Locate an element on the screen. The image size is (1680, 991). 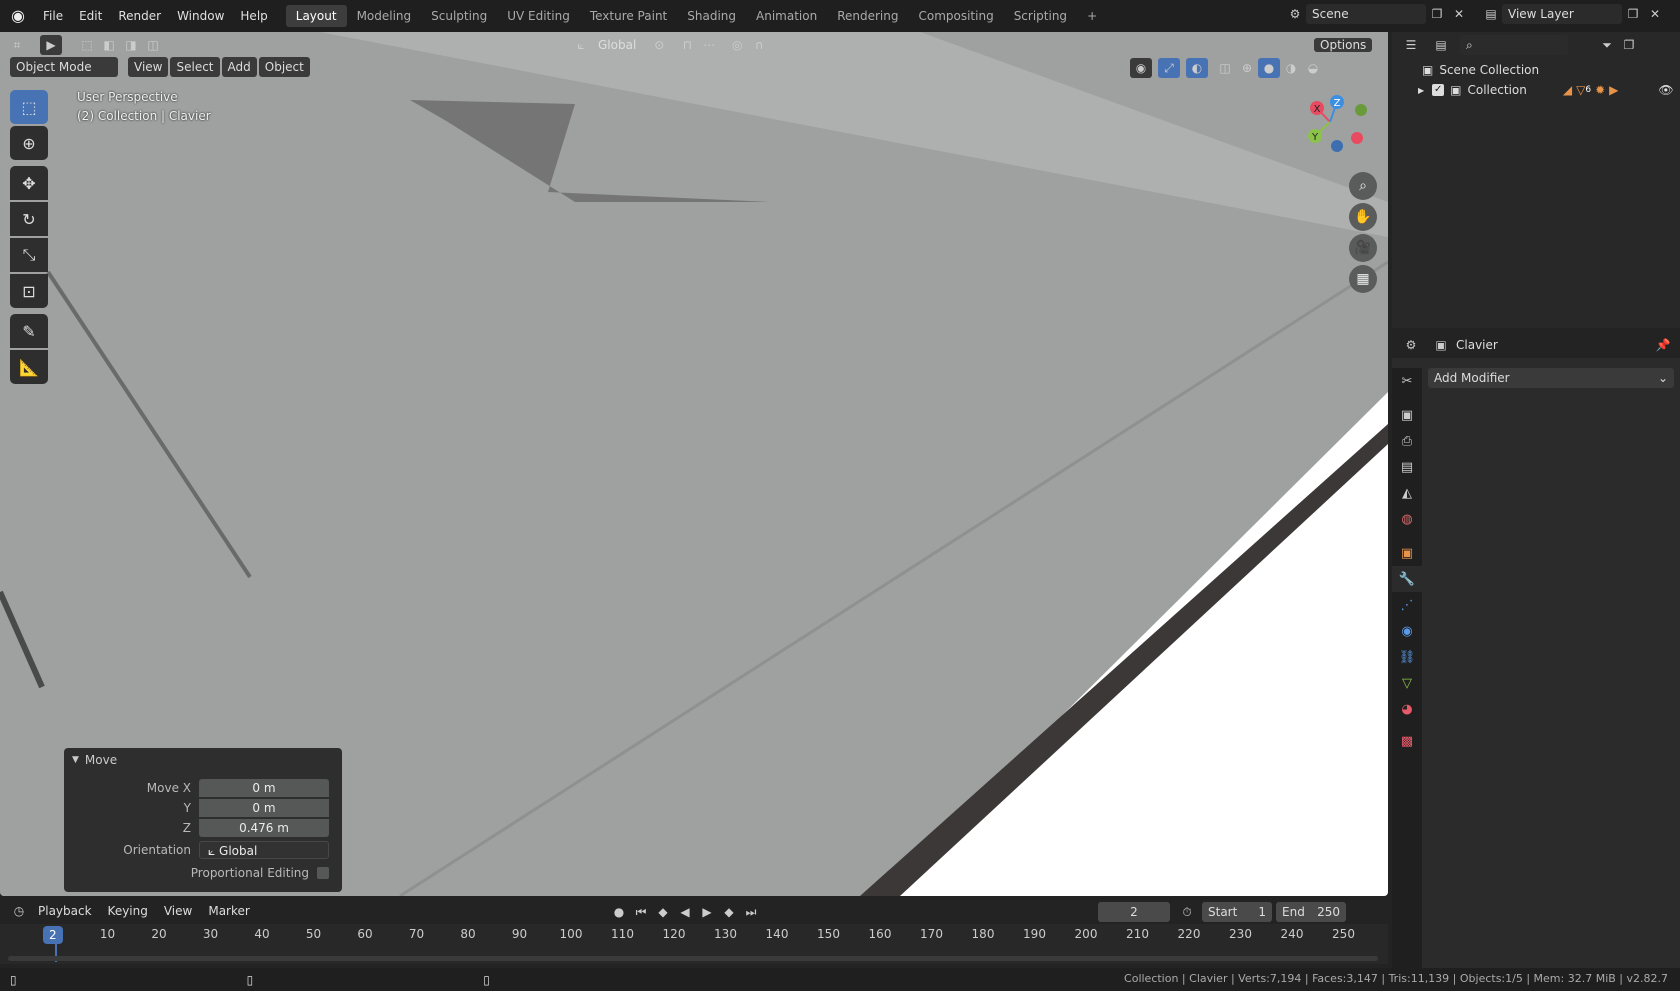
pin-icon: 📌 is located at coordinates (1663, 345).